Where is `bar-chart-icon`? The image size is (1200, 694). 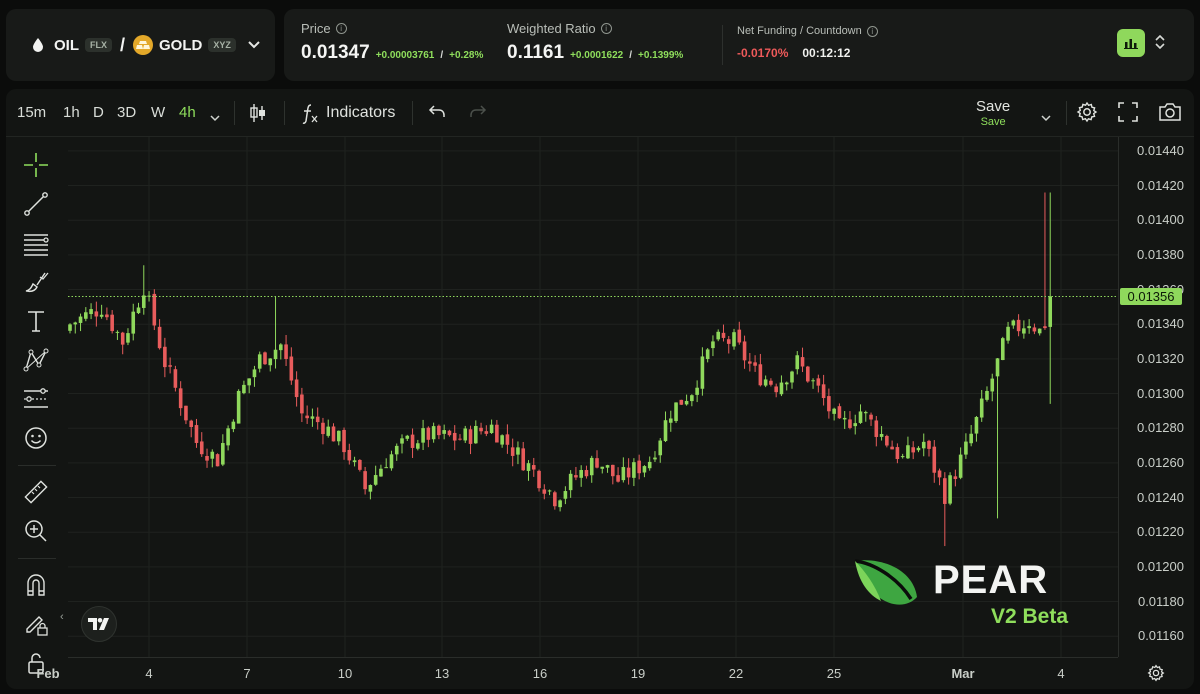
bar-chart-icon is located at coordinates (1131, 44).